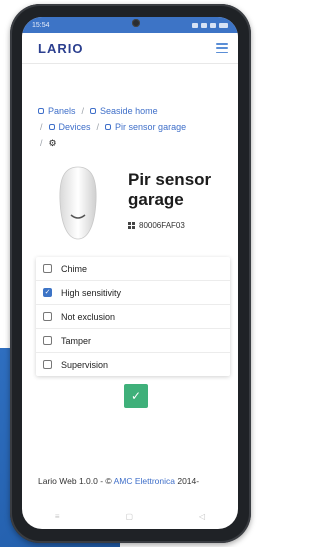 This screenshot has height=547, width=320. I want to click on footer-suffix: 2014-, so click(187, 481).